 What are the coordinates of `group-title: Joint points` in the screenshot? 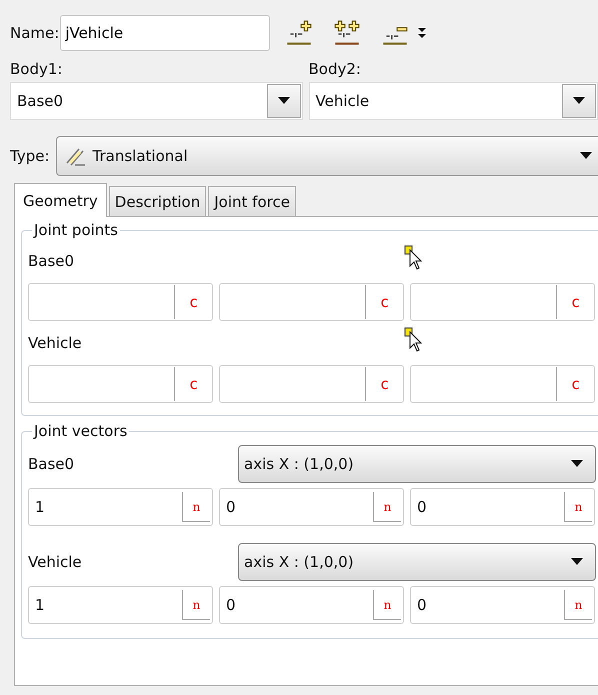 It's located at (75, 230).